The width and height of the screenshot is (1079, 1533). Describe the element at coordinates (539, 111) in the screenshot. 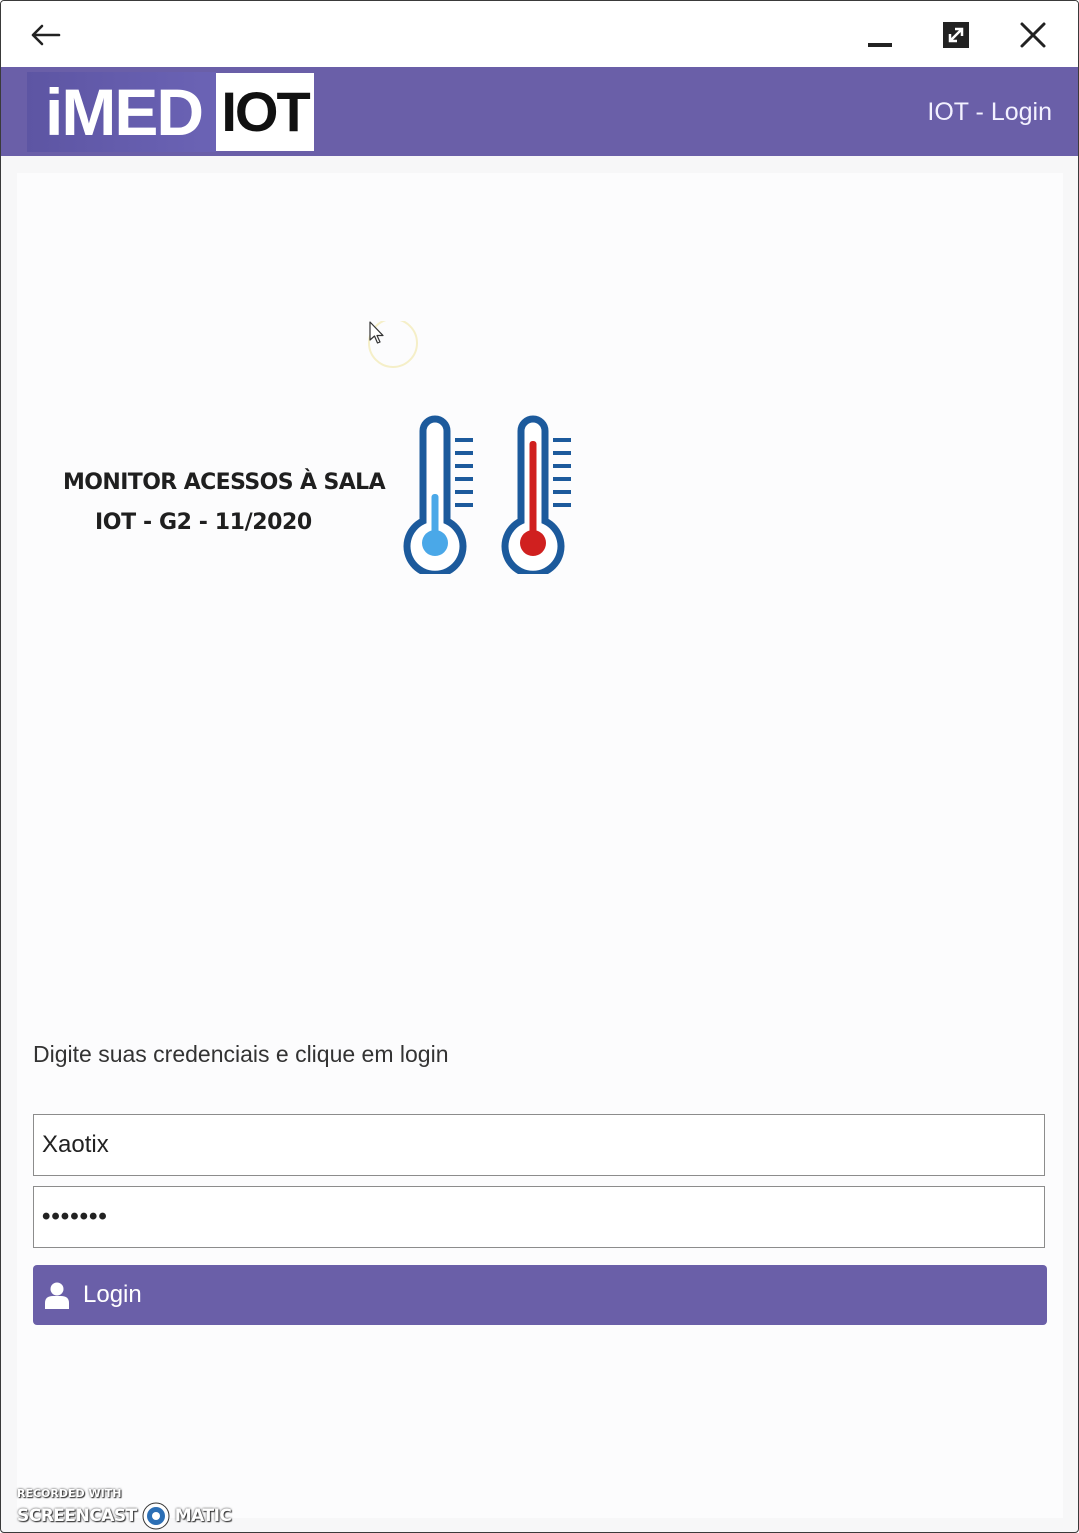

I see `app-header: iMED IOT IOT - Login` at that location.